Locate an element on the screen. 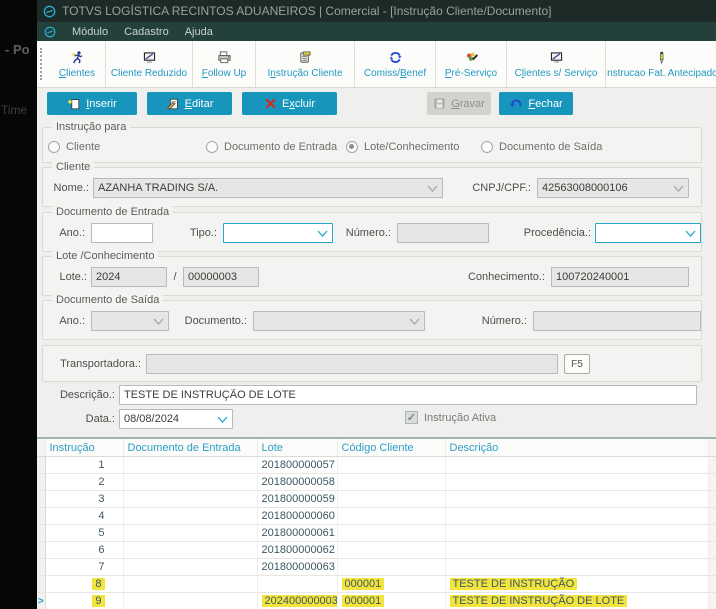  toolbar-item-follow-up: Follow Up is located at coordinates (224, 64).